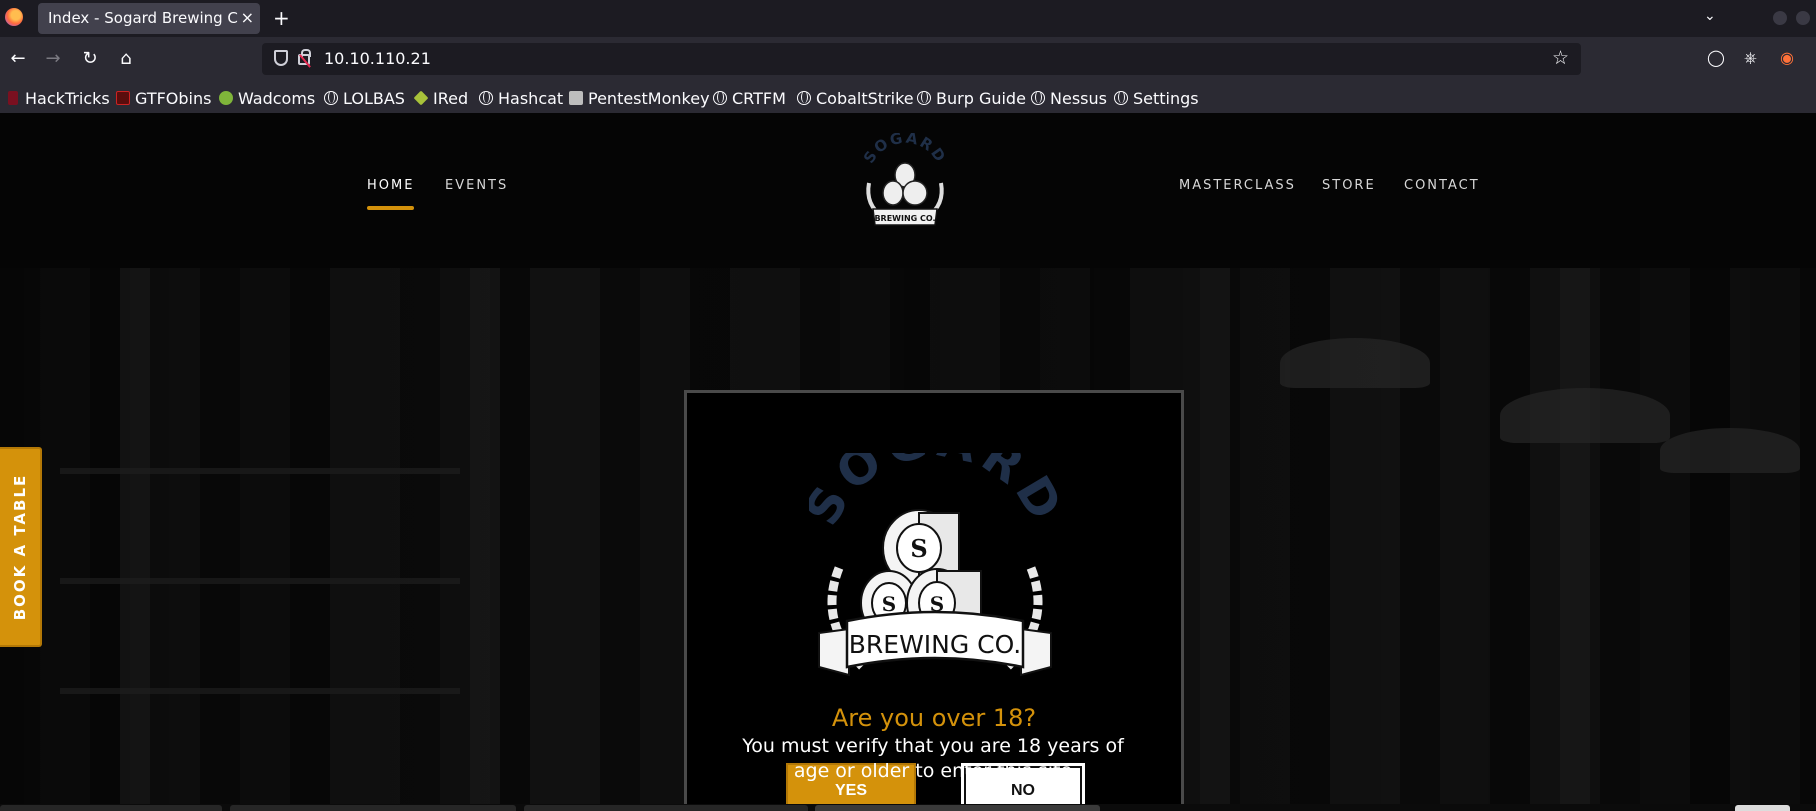  What do you see at coordinates (14, 17) in the screenshot?
I see `firefox-logo-icon` at bounding box center [14, 17].